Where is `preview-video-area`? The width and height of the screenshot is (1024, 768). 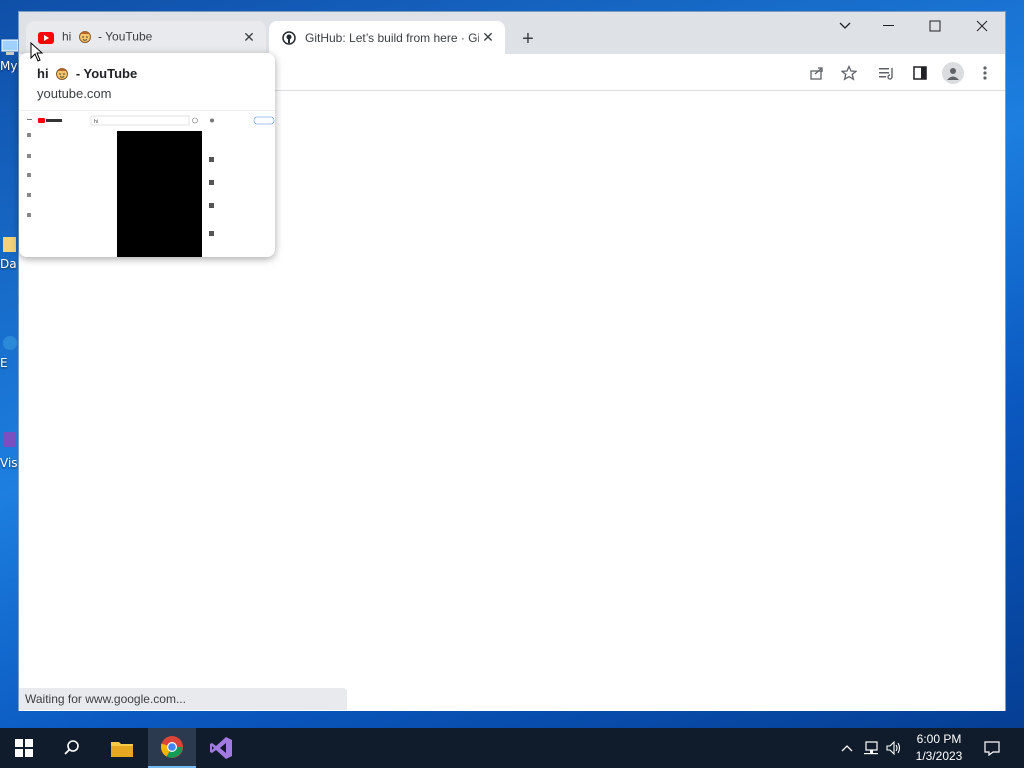
preview-video-area is located at coordinates (159, 194).